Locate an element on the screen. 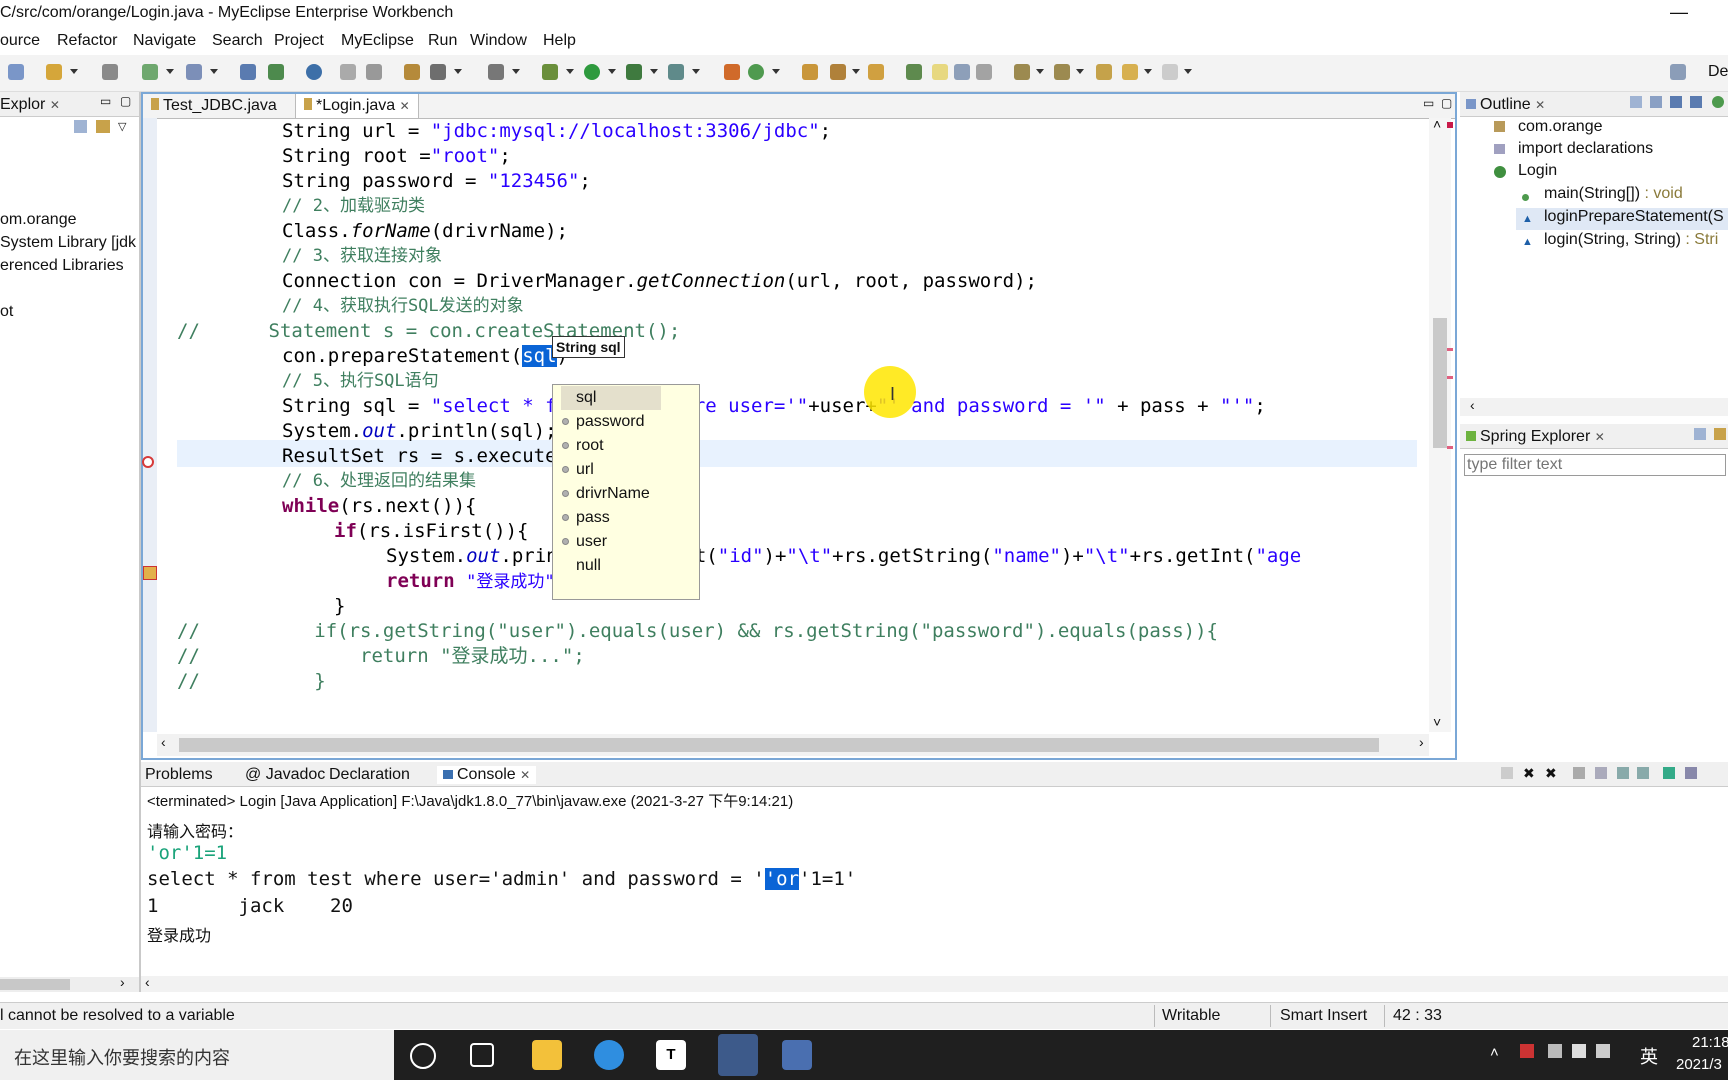  outline-imports: import declarations is located at coordinates (1585, 149).